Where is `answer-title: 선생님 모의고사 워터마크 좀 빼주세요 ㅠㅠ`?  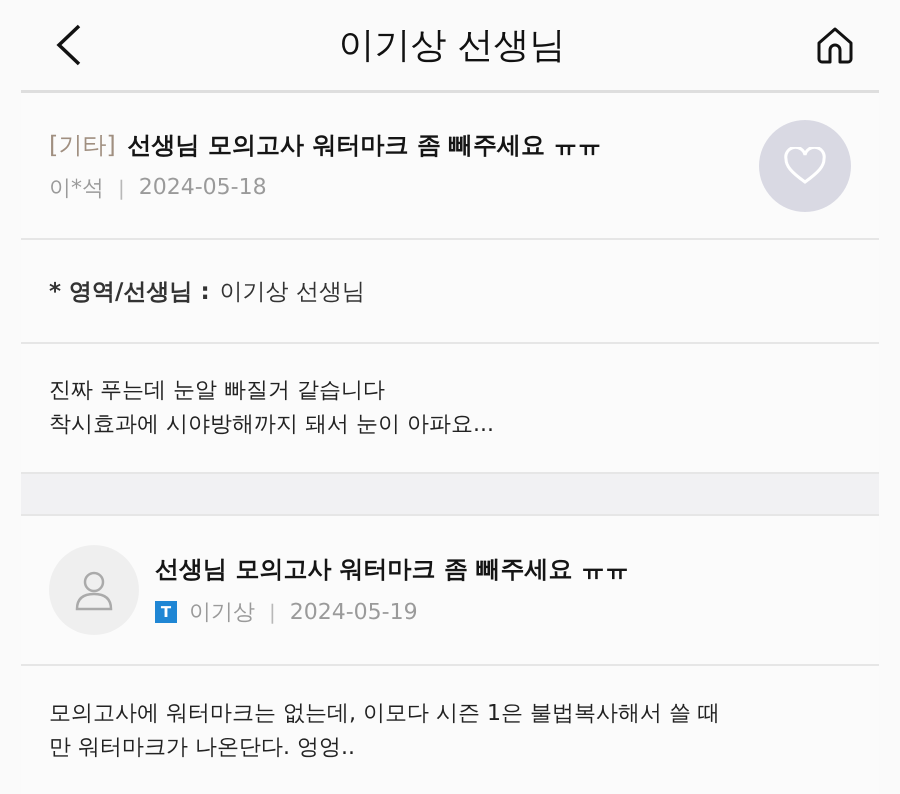
answer-title: 선생님 모의고사 워터마크 좀 빼주세요 ㅠㅠ is located at coordinates (392, 569).